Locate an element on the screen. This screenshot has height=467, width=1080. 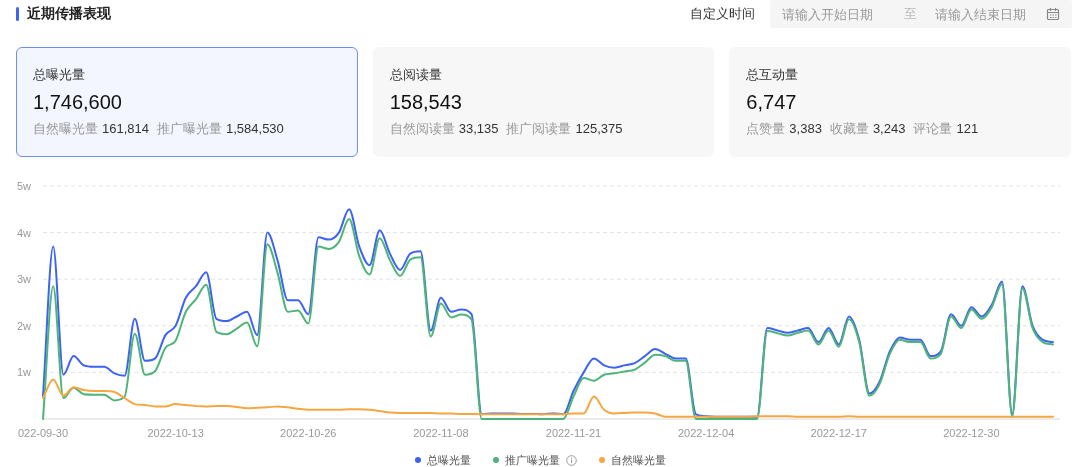
detail-label: 自然阅读量 is located at coordinates (422, 128).